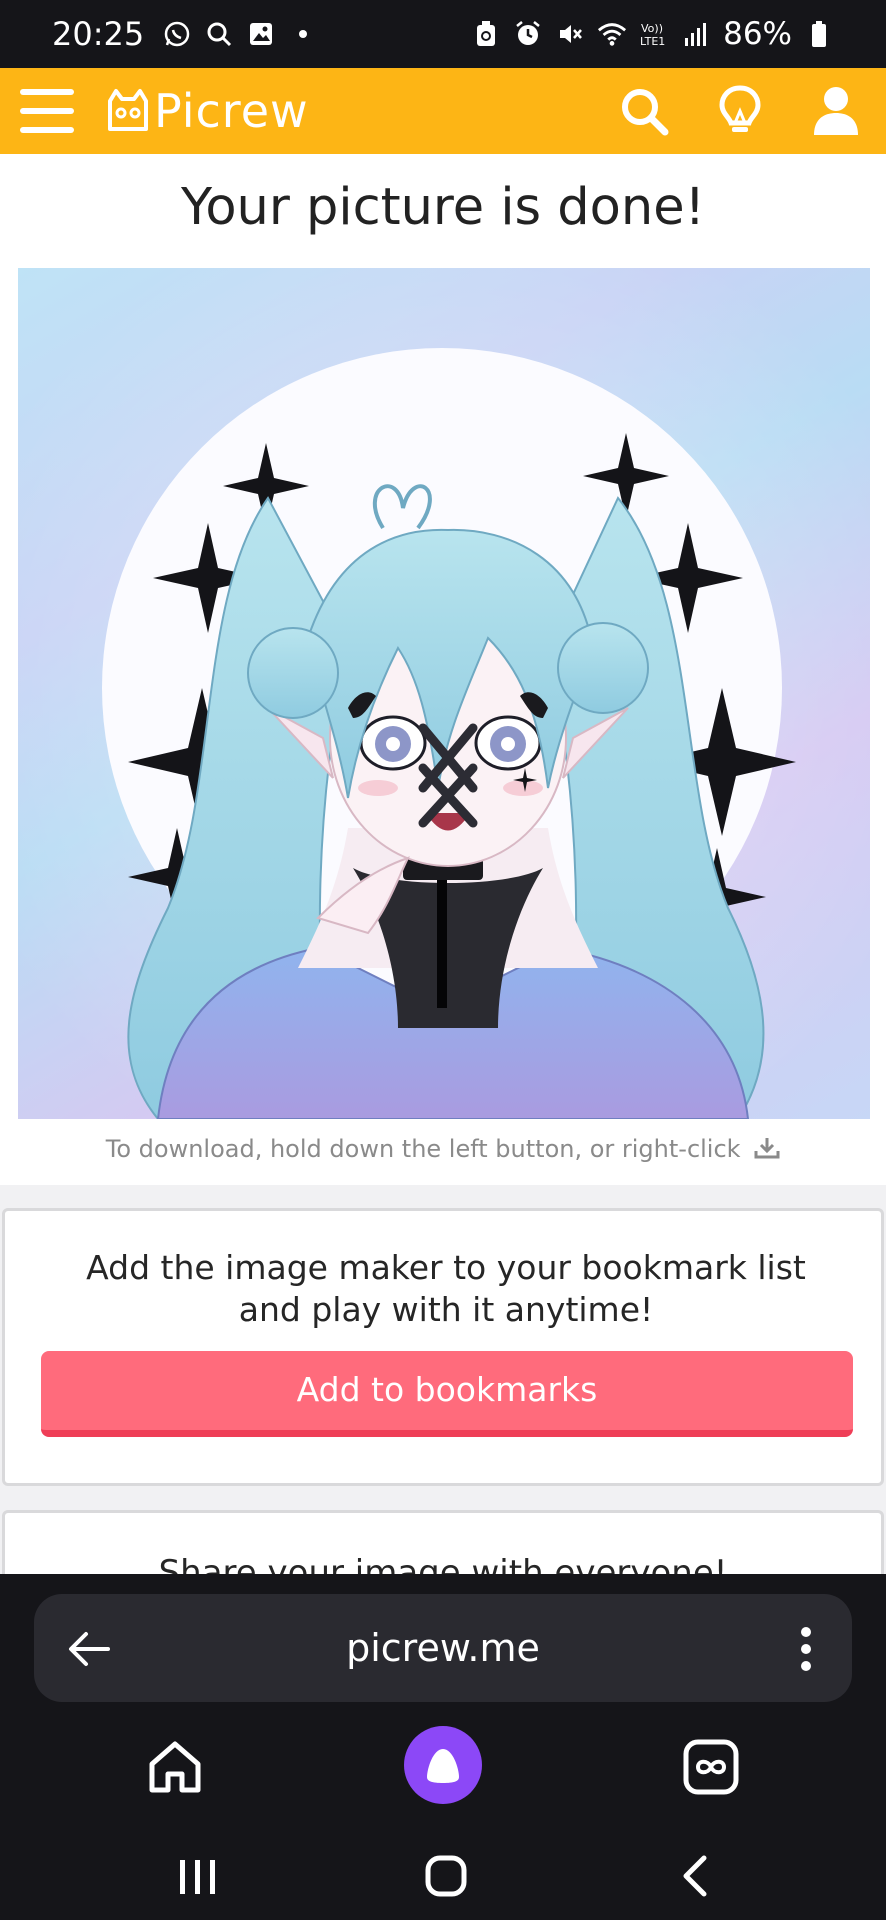  I want to click on dot-icon, so click(303, 34).